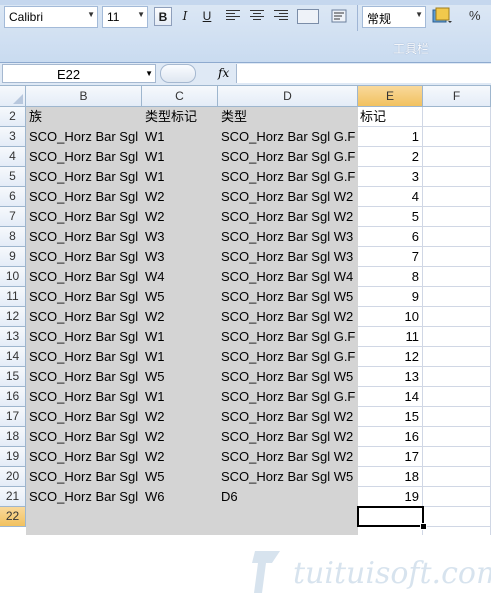  What do you see at coordinates (390, 417) in the screenshot?
I see `cell-e: 15` at bounding box center [390, 417].